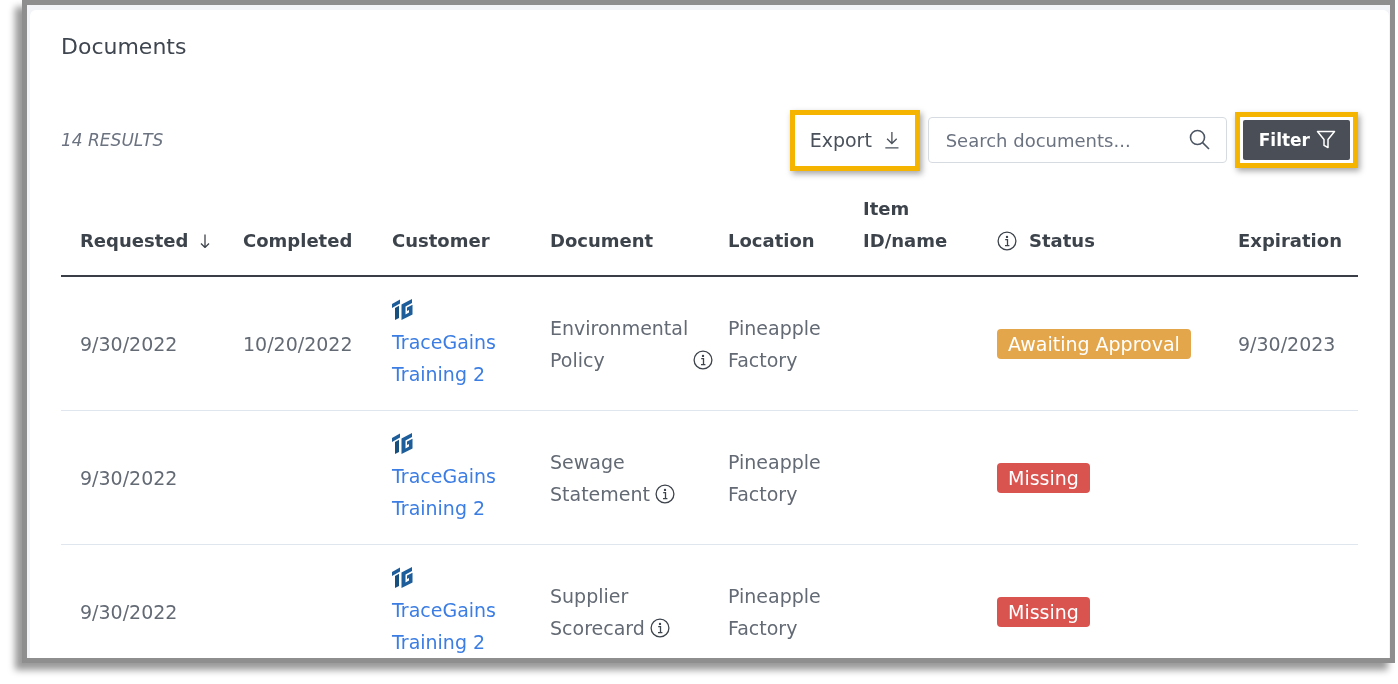  I want to click on search-icon, so click(1199, 139).